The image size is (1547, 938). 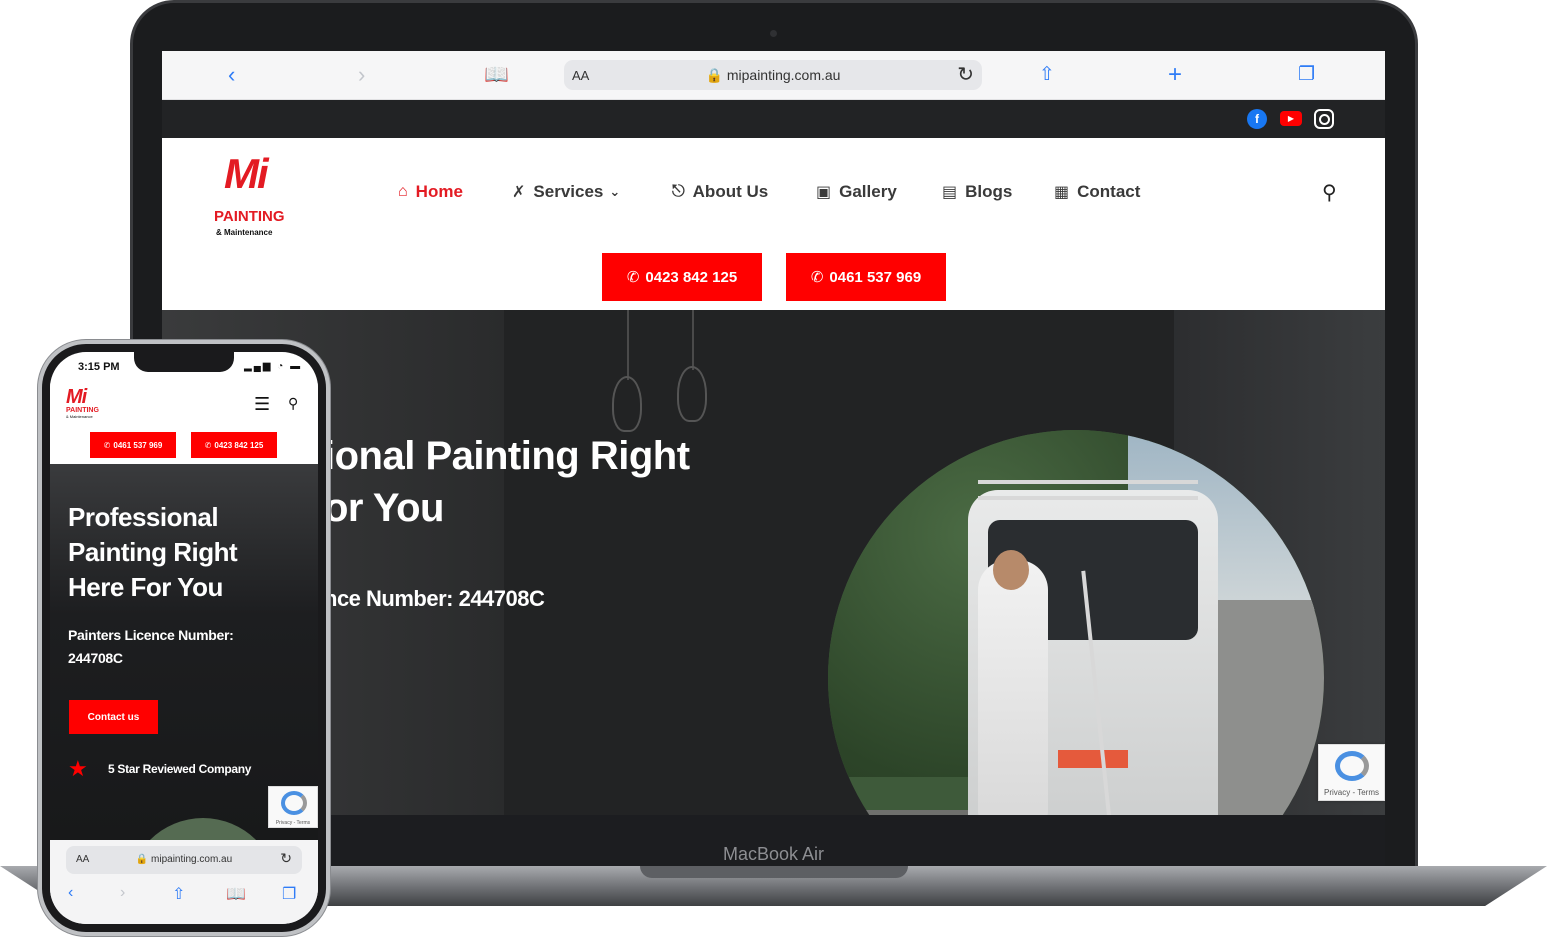 What do you see at coordinates (1175, 75) in the screenshot?
I see `plus-icon: +` at bounding box center [1175, 75].